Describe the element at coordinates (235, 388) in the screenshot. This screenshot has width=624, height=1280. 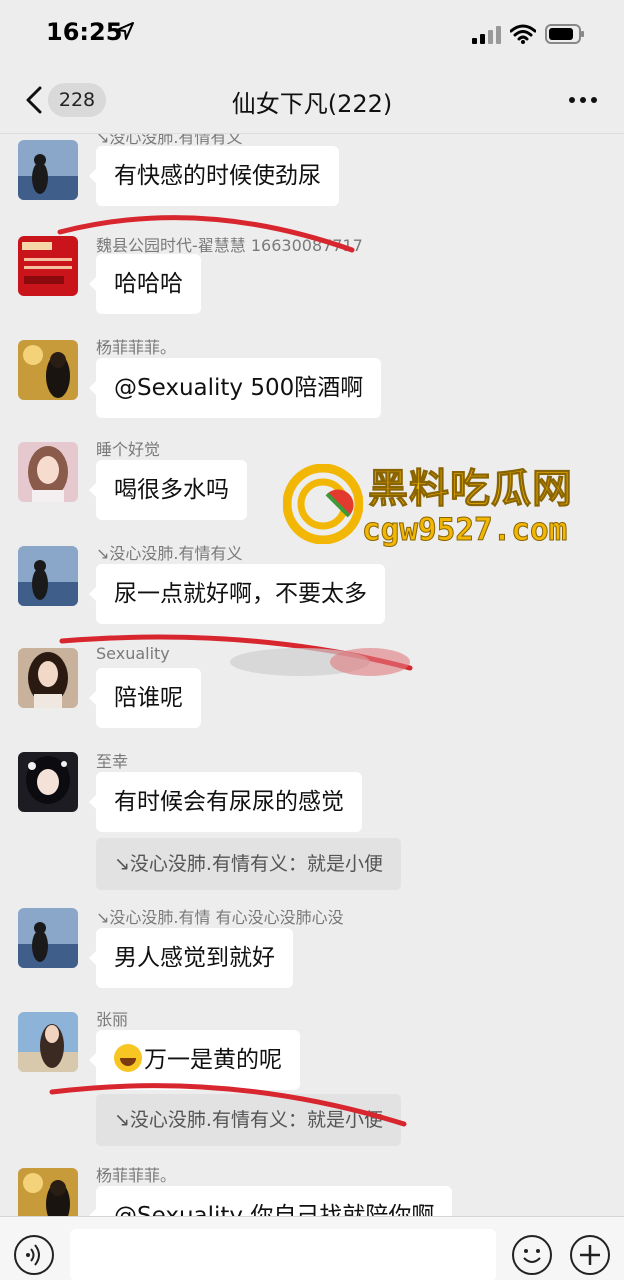
I see `message-bubble: @Sexuality 500陪酒啊` at that location.